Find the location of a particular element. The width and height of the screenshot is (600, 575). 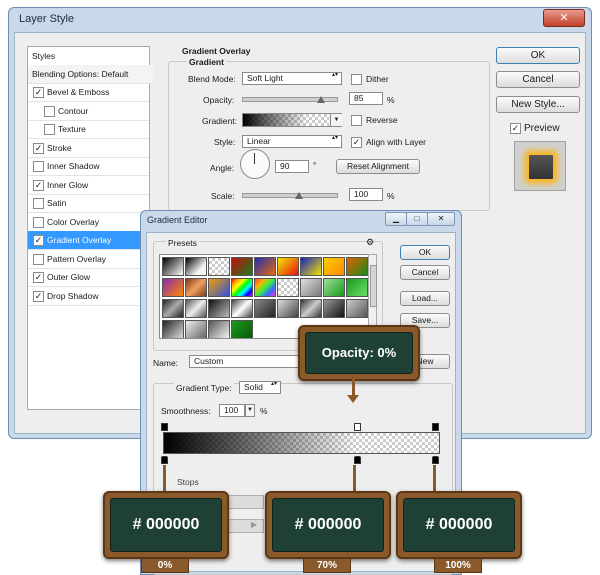

opacity-field: 85 is located at coordinates (366, 98).